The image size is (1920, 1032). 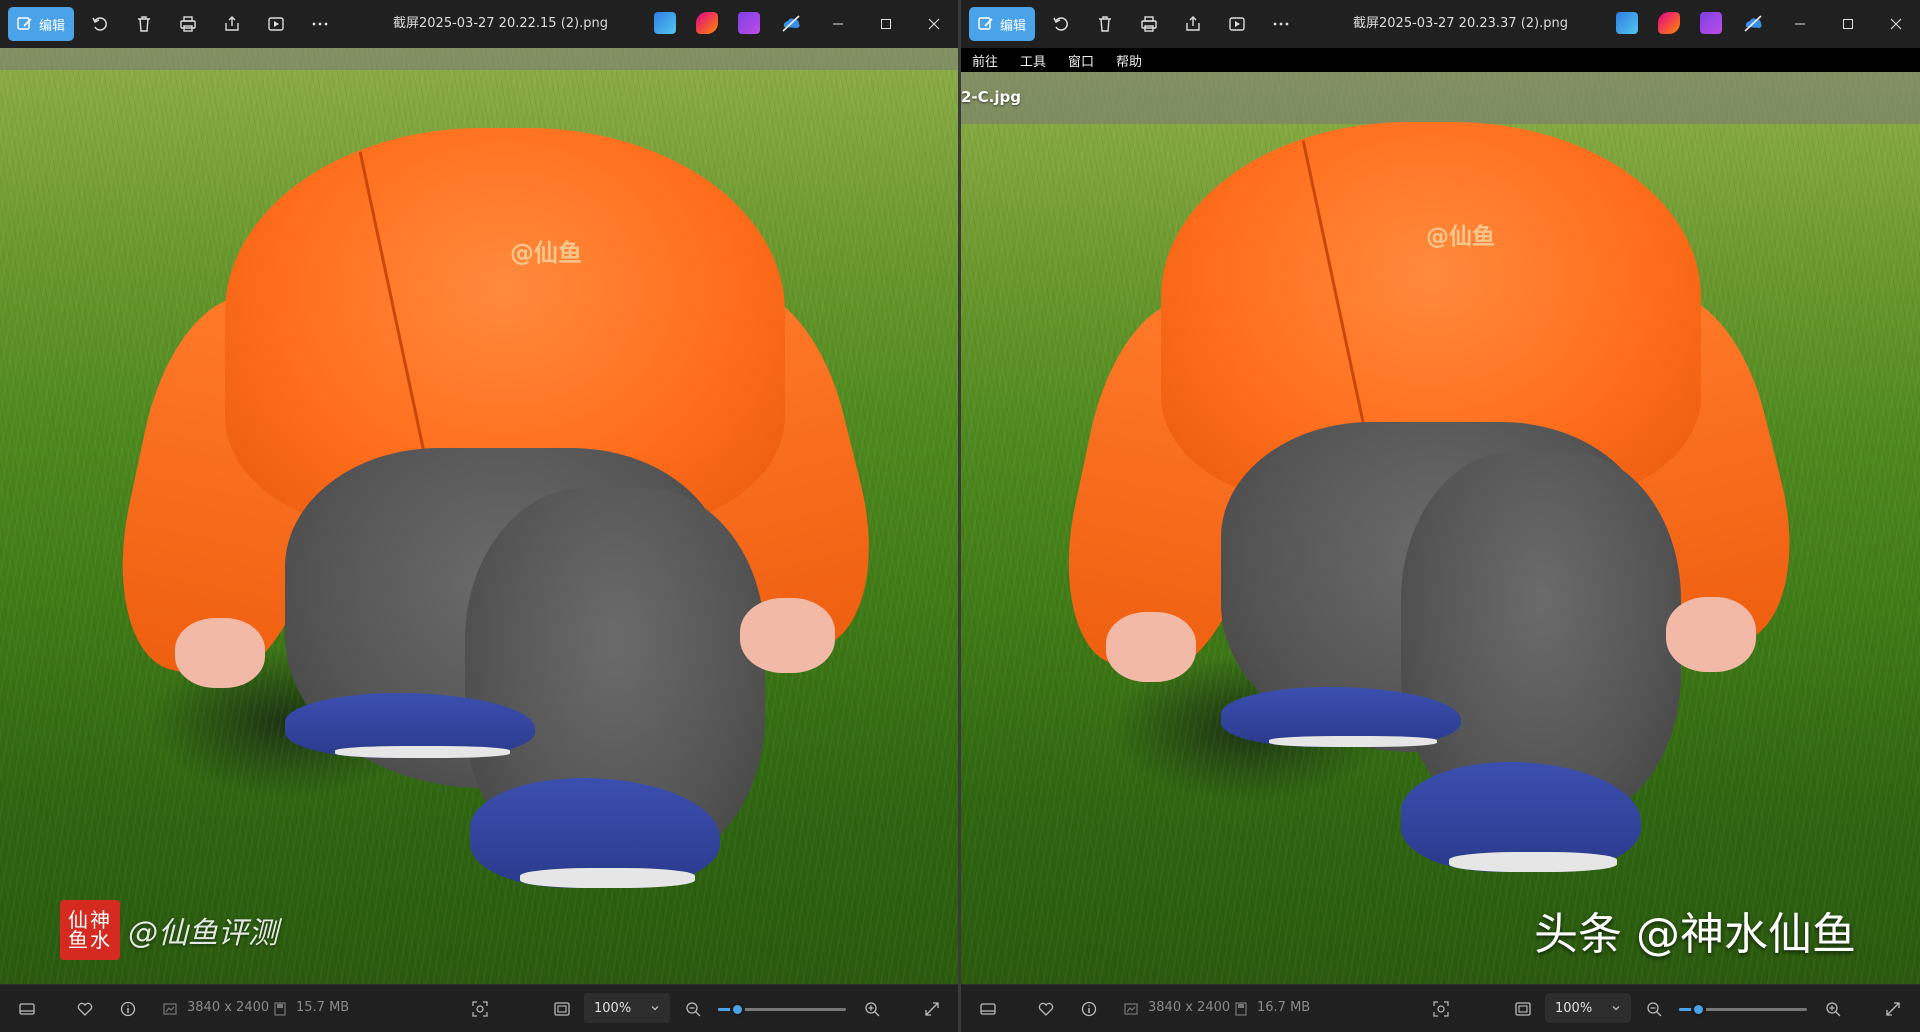 I want to click on blurred-strip, so click(x=1440, y=98).